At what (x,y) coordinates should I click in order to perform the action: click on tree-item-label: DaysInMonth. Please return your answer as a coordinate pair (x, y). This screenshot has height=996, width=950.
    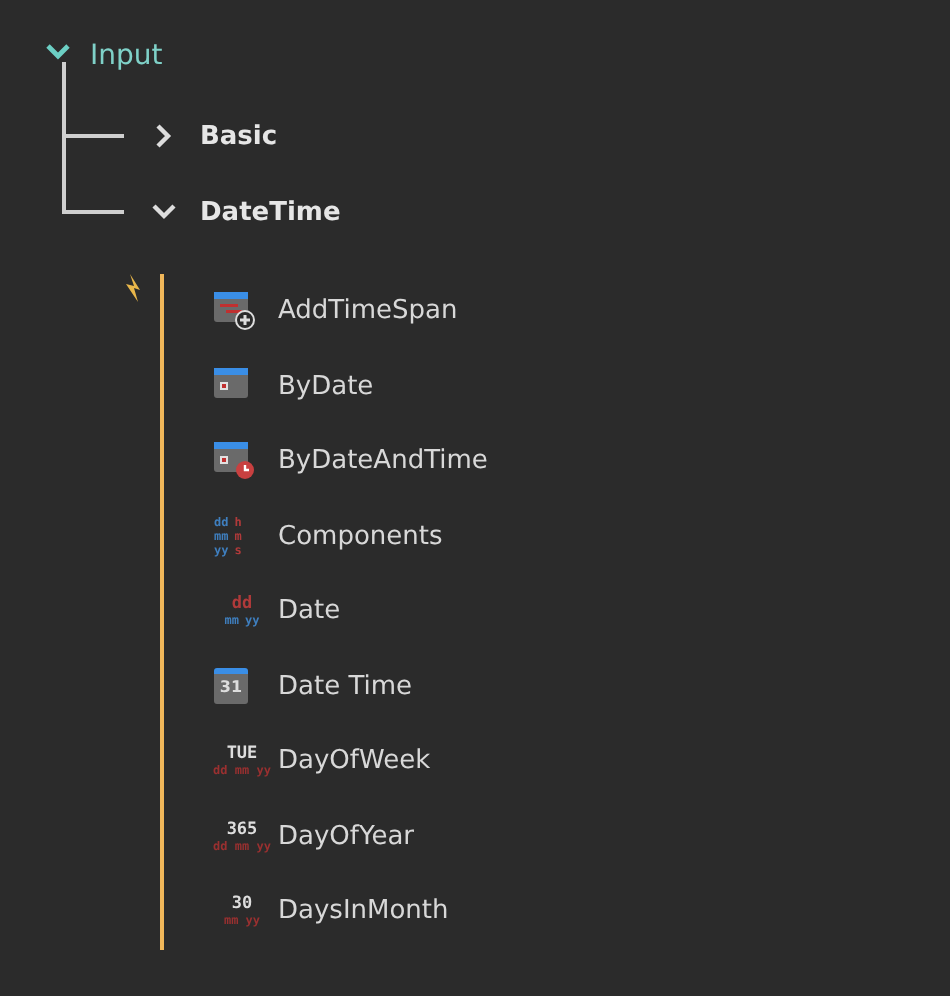
    Looking at the image, I should click on (363, 911).